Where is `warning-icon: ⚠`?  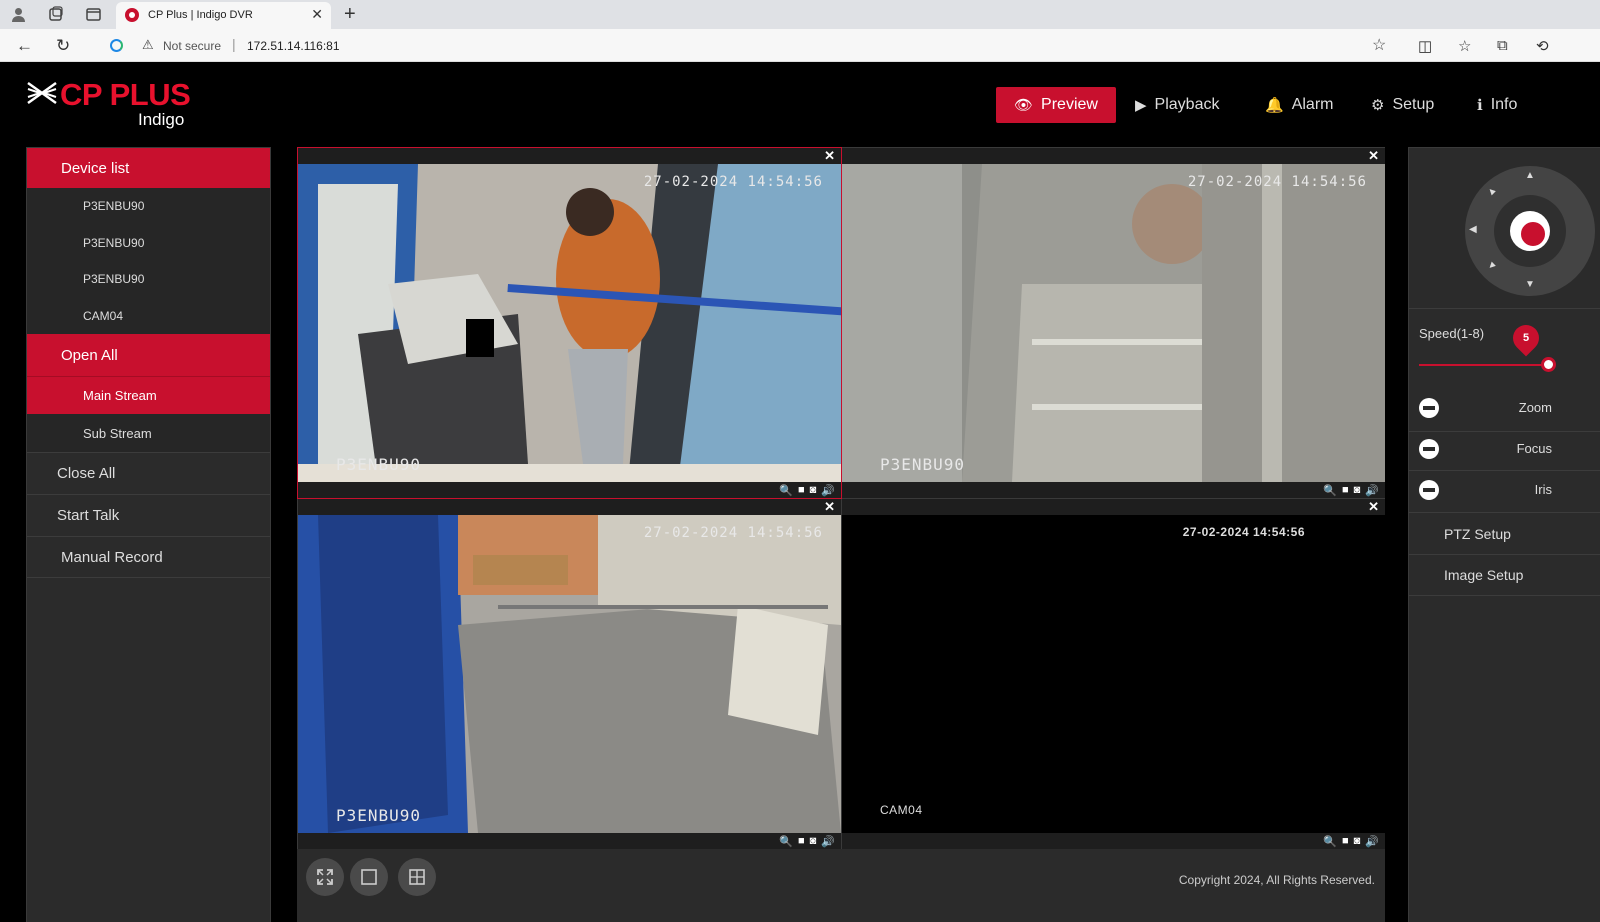 warning-icon: ⚠ is located at coordinates (148, 45).